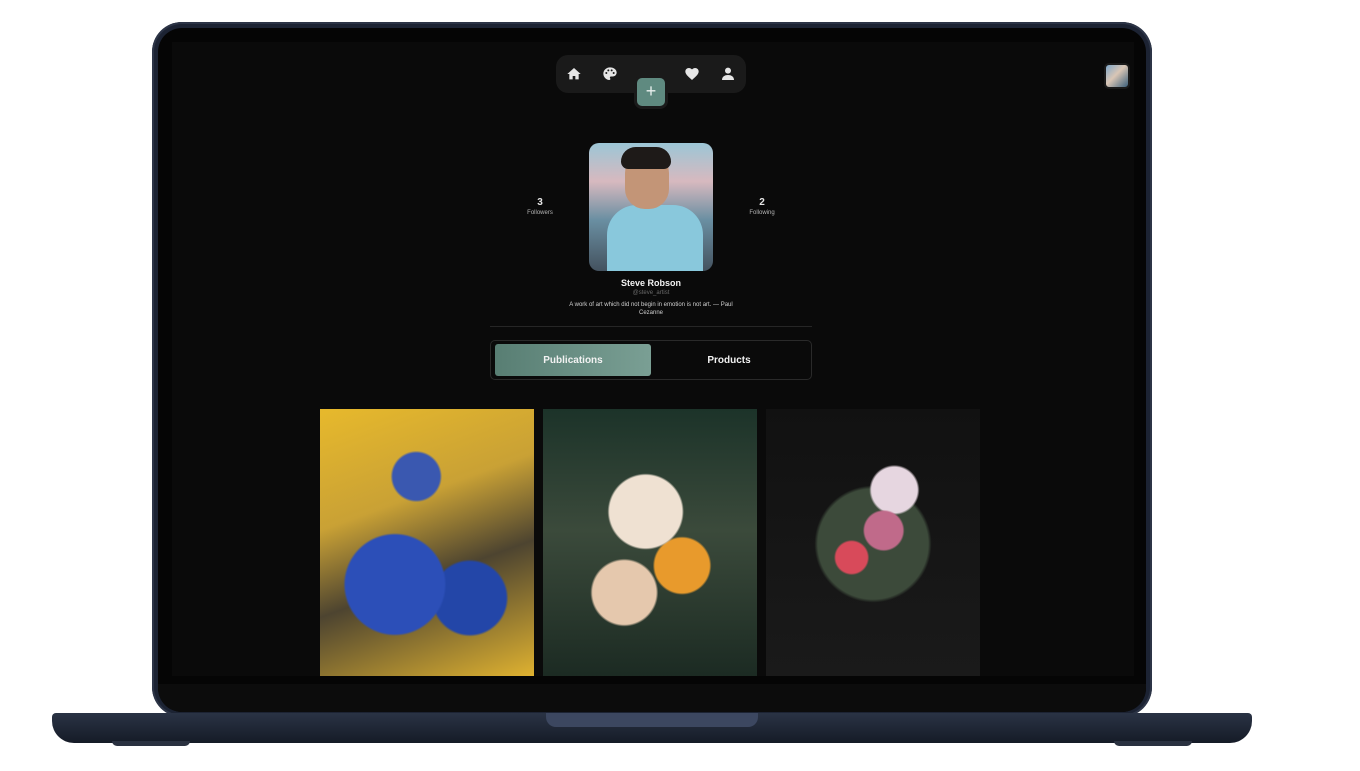 This screenshot has height=771, width=1360. Describe the element at coordinates (728, 74) in the screenshot. I see `user-icon` at that location.